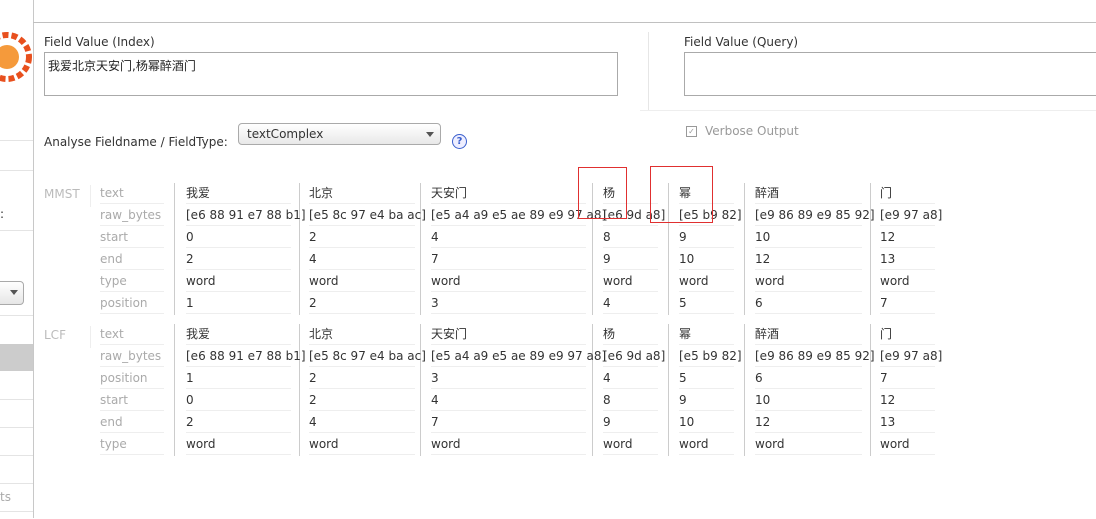 The image size is (1096, 519). What do you see at coordinates (706, 303) in the screenshot?
I see `token-position: 5` at bounding box center [706, 303].